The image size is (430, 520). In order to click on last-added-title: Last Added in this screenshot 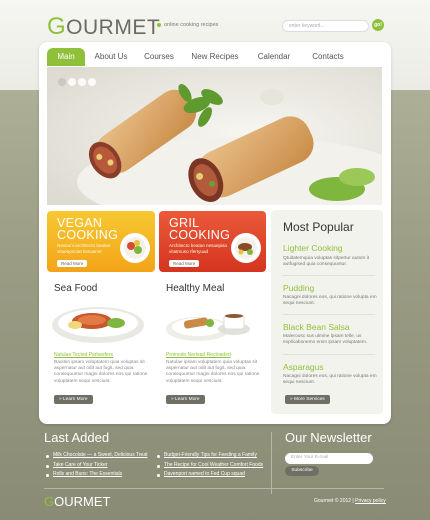, I will do `click(77, 437)`.